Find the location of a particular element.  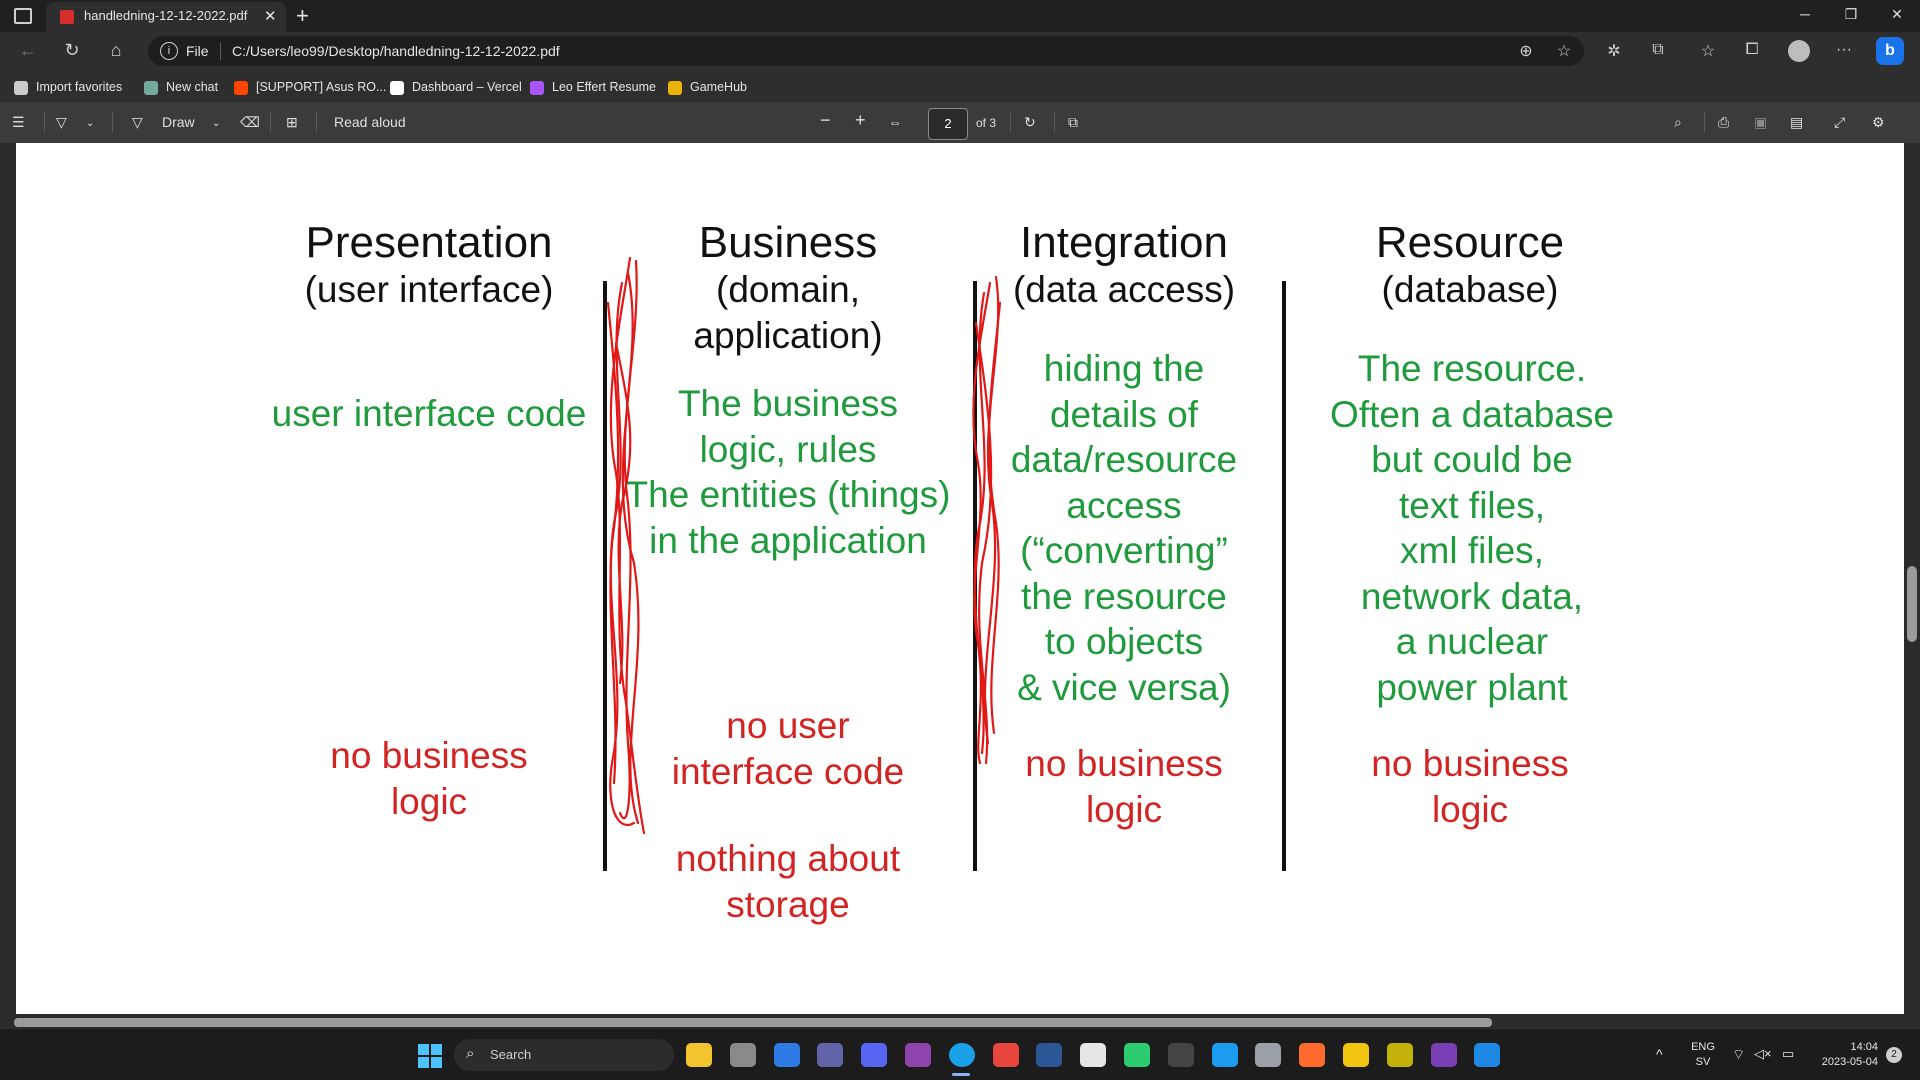

vertical-scroll-thumb is located at coordinates (1912, 604).